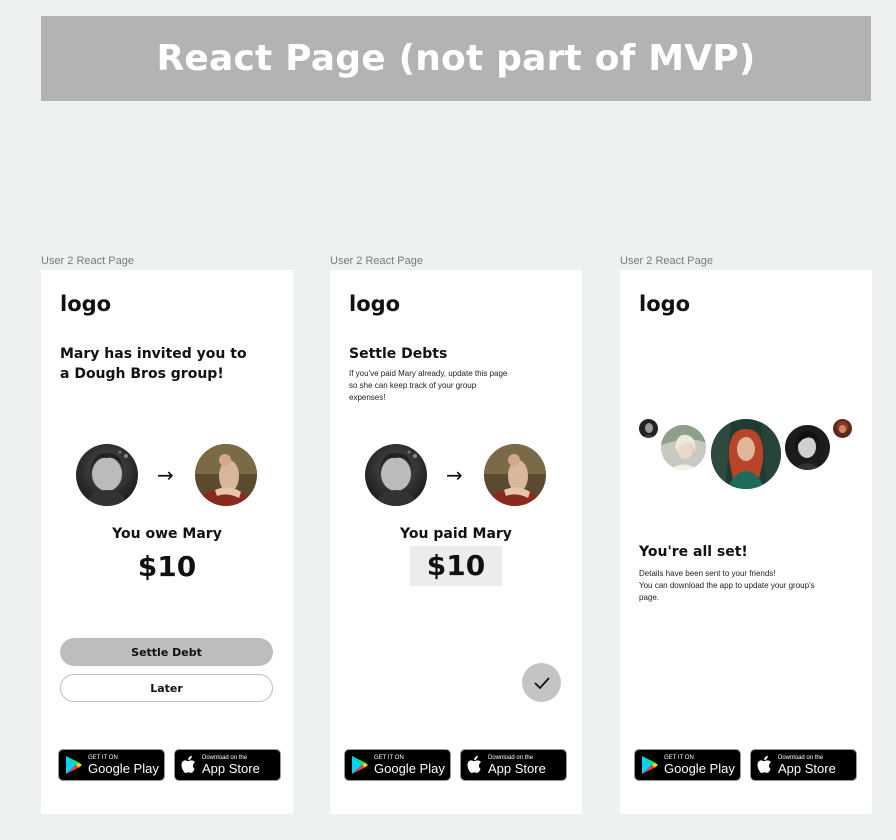  Describe the element at coordinates (166, 688) in the screenshot. I see `later-button: Later` at that location.